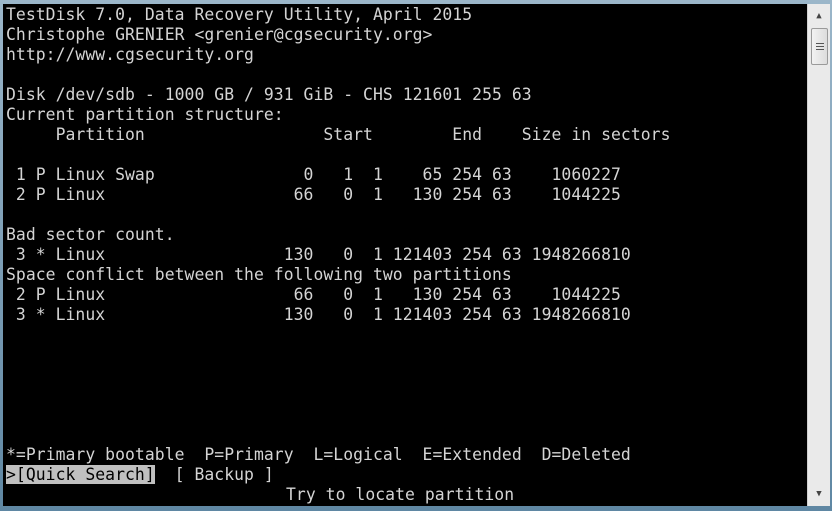  What do you see at coordinates (819, 494) in the screenshot?
I see `scroll-down-arrow-icon: ▼` at bounding box center [819, 494].